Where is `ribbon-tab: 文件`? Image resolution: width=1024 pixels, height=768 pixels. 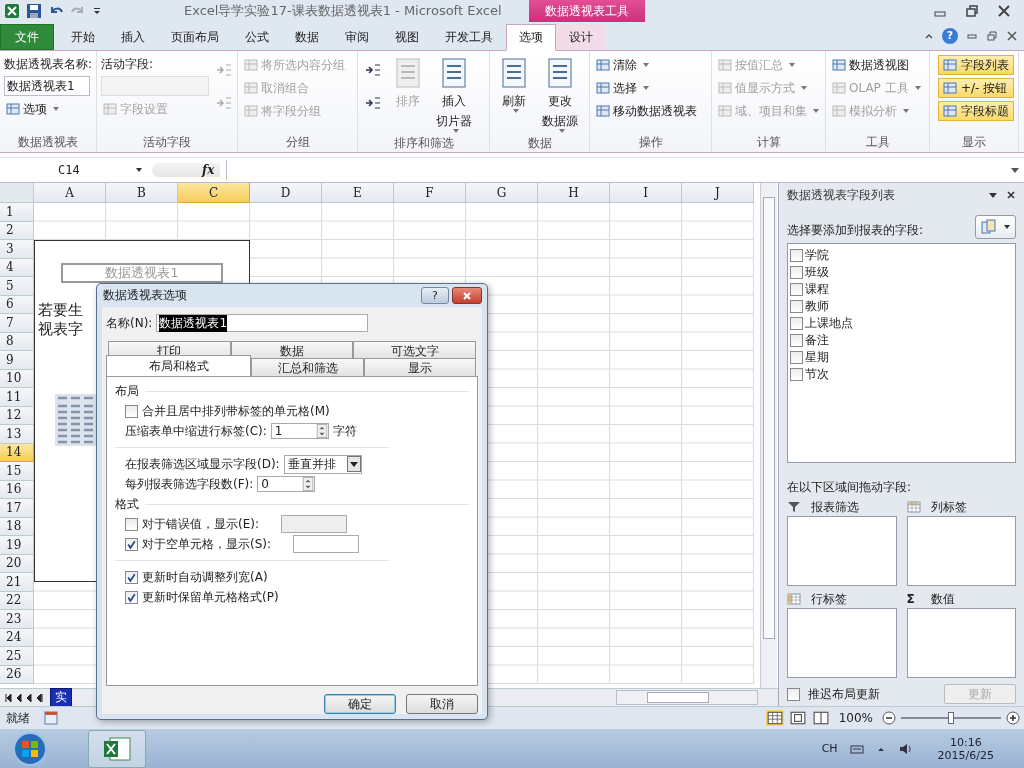 ribbon-tab: 文件 is located at coordinates (27, 37).